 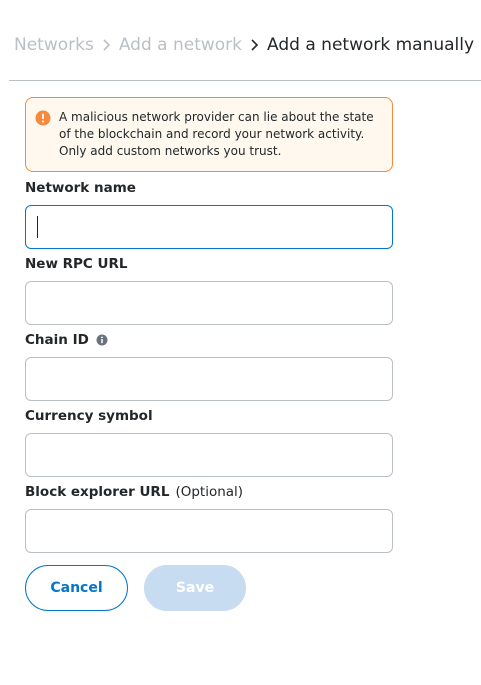 What do you see at coordinates (371, 45) in the screenshot?
I see `breadcrumb-current: Add a network manually` at bounding box center [371, 45].